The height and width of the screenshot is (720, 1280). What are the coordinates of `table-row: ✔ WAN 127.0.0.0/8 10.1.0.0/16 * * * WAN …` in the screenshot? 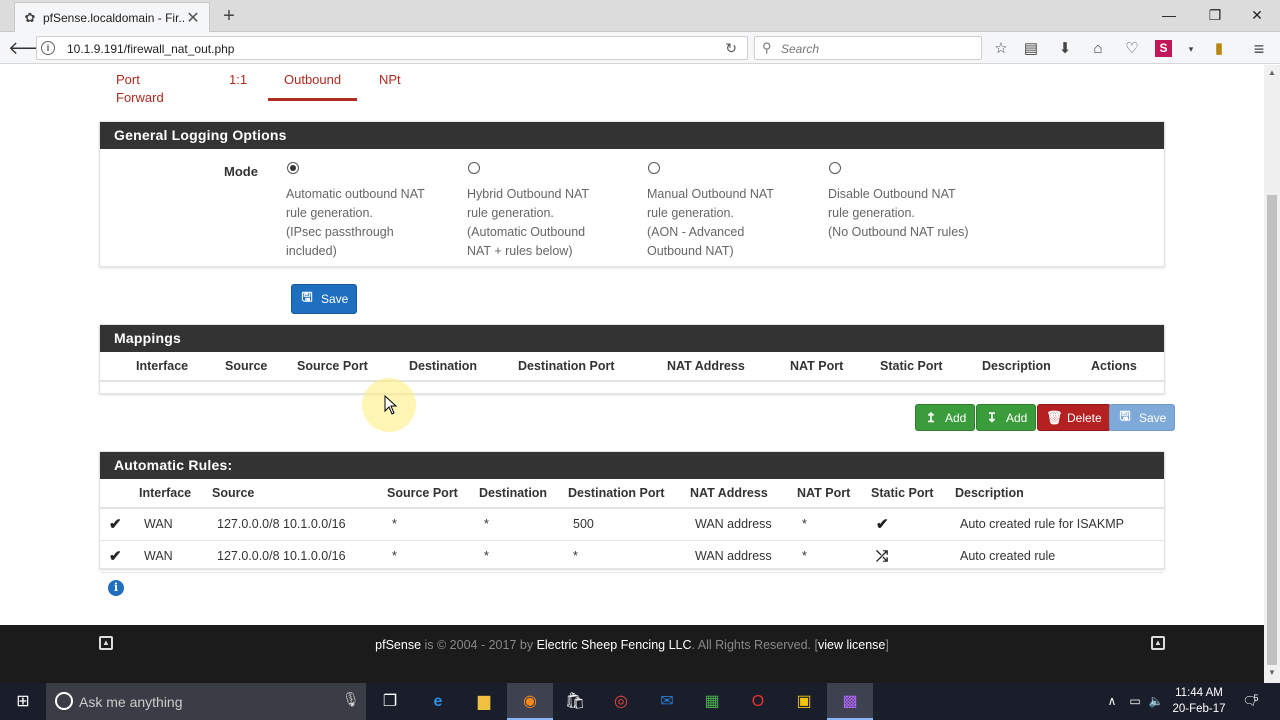 It's located at (632, 556).